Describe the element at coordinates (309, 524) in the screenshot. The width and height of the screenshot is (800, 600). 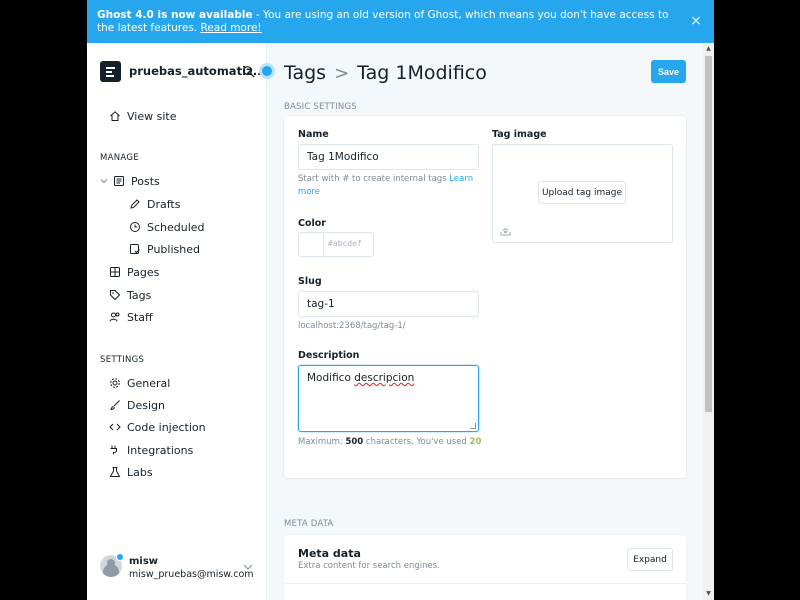
I see `meta-data-heading: META DATA` at that location.